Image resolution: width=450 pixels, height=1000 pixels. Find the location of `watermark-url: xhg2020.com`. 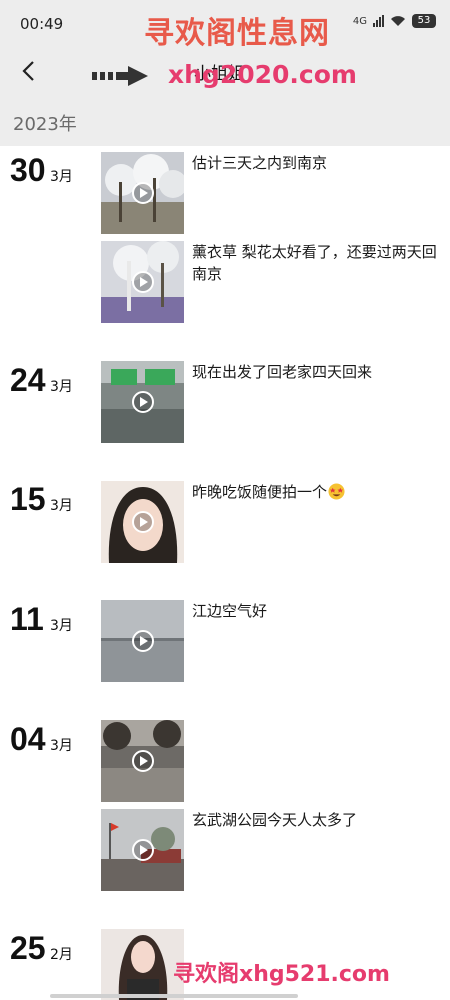

watermark-url: xhg2020.com is located at coordinates (262, 74).